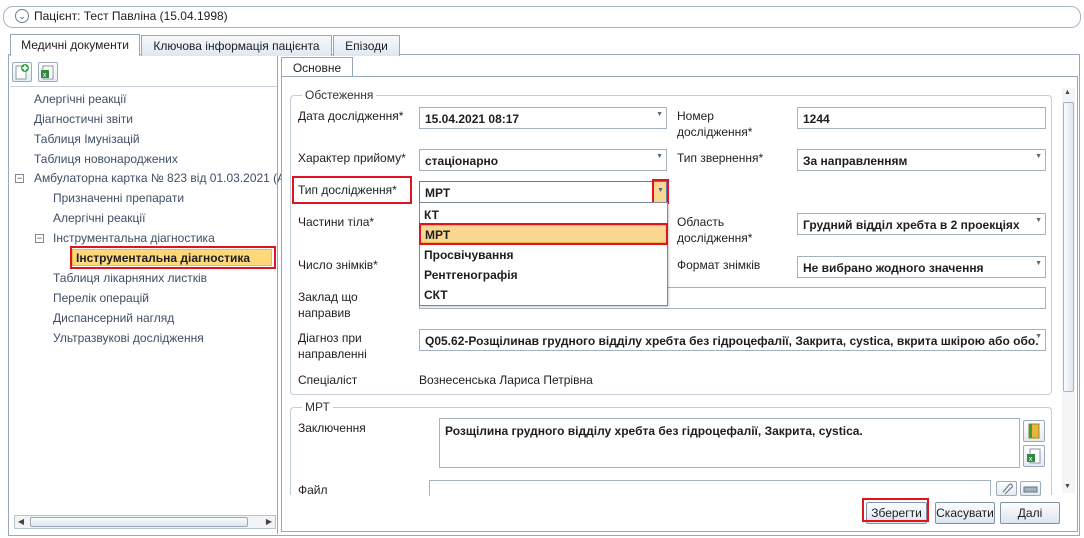 This screenshot has width=1084, height=538. I want to click on add-document-button, so click(22, 72).